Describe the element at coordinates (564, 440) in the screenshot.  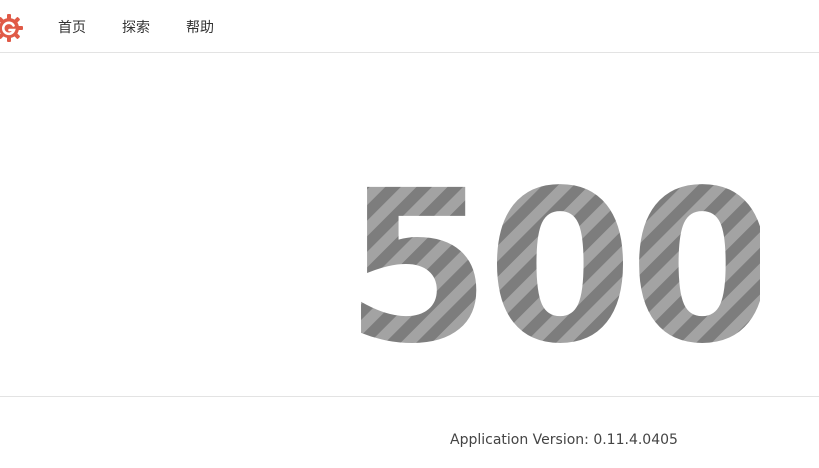
I see `app-version-text: Application Version: 0.11.4.0405` at that location.